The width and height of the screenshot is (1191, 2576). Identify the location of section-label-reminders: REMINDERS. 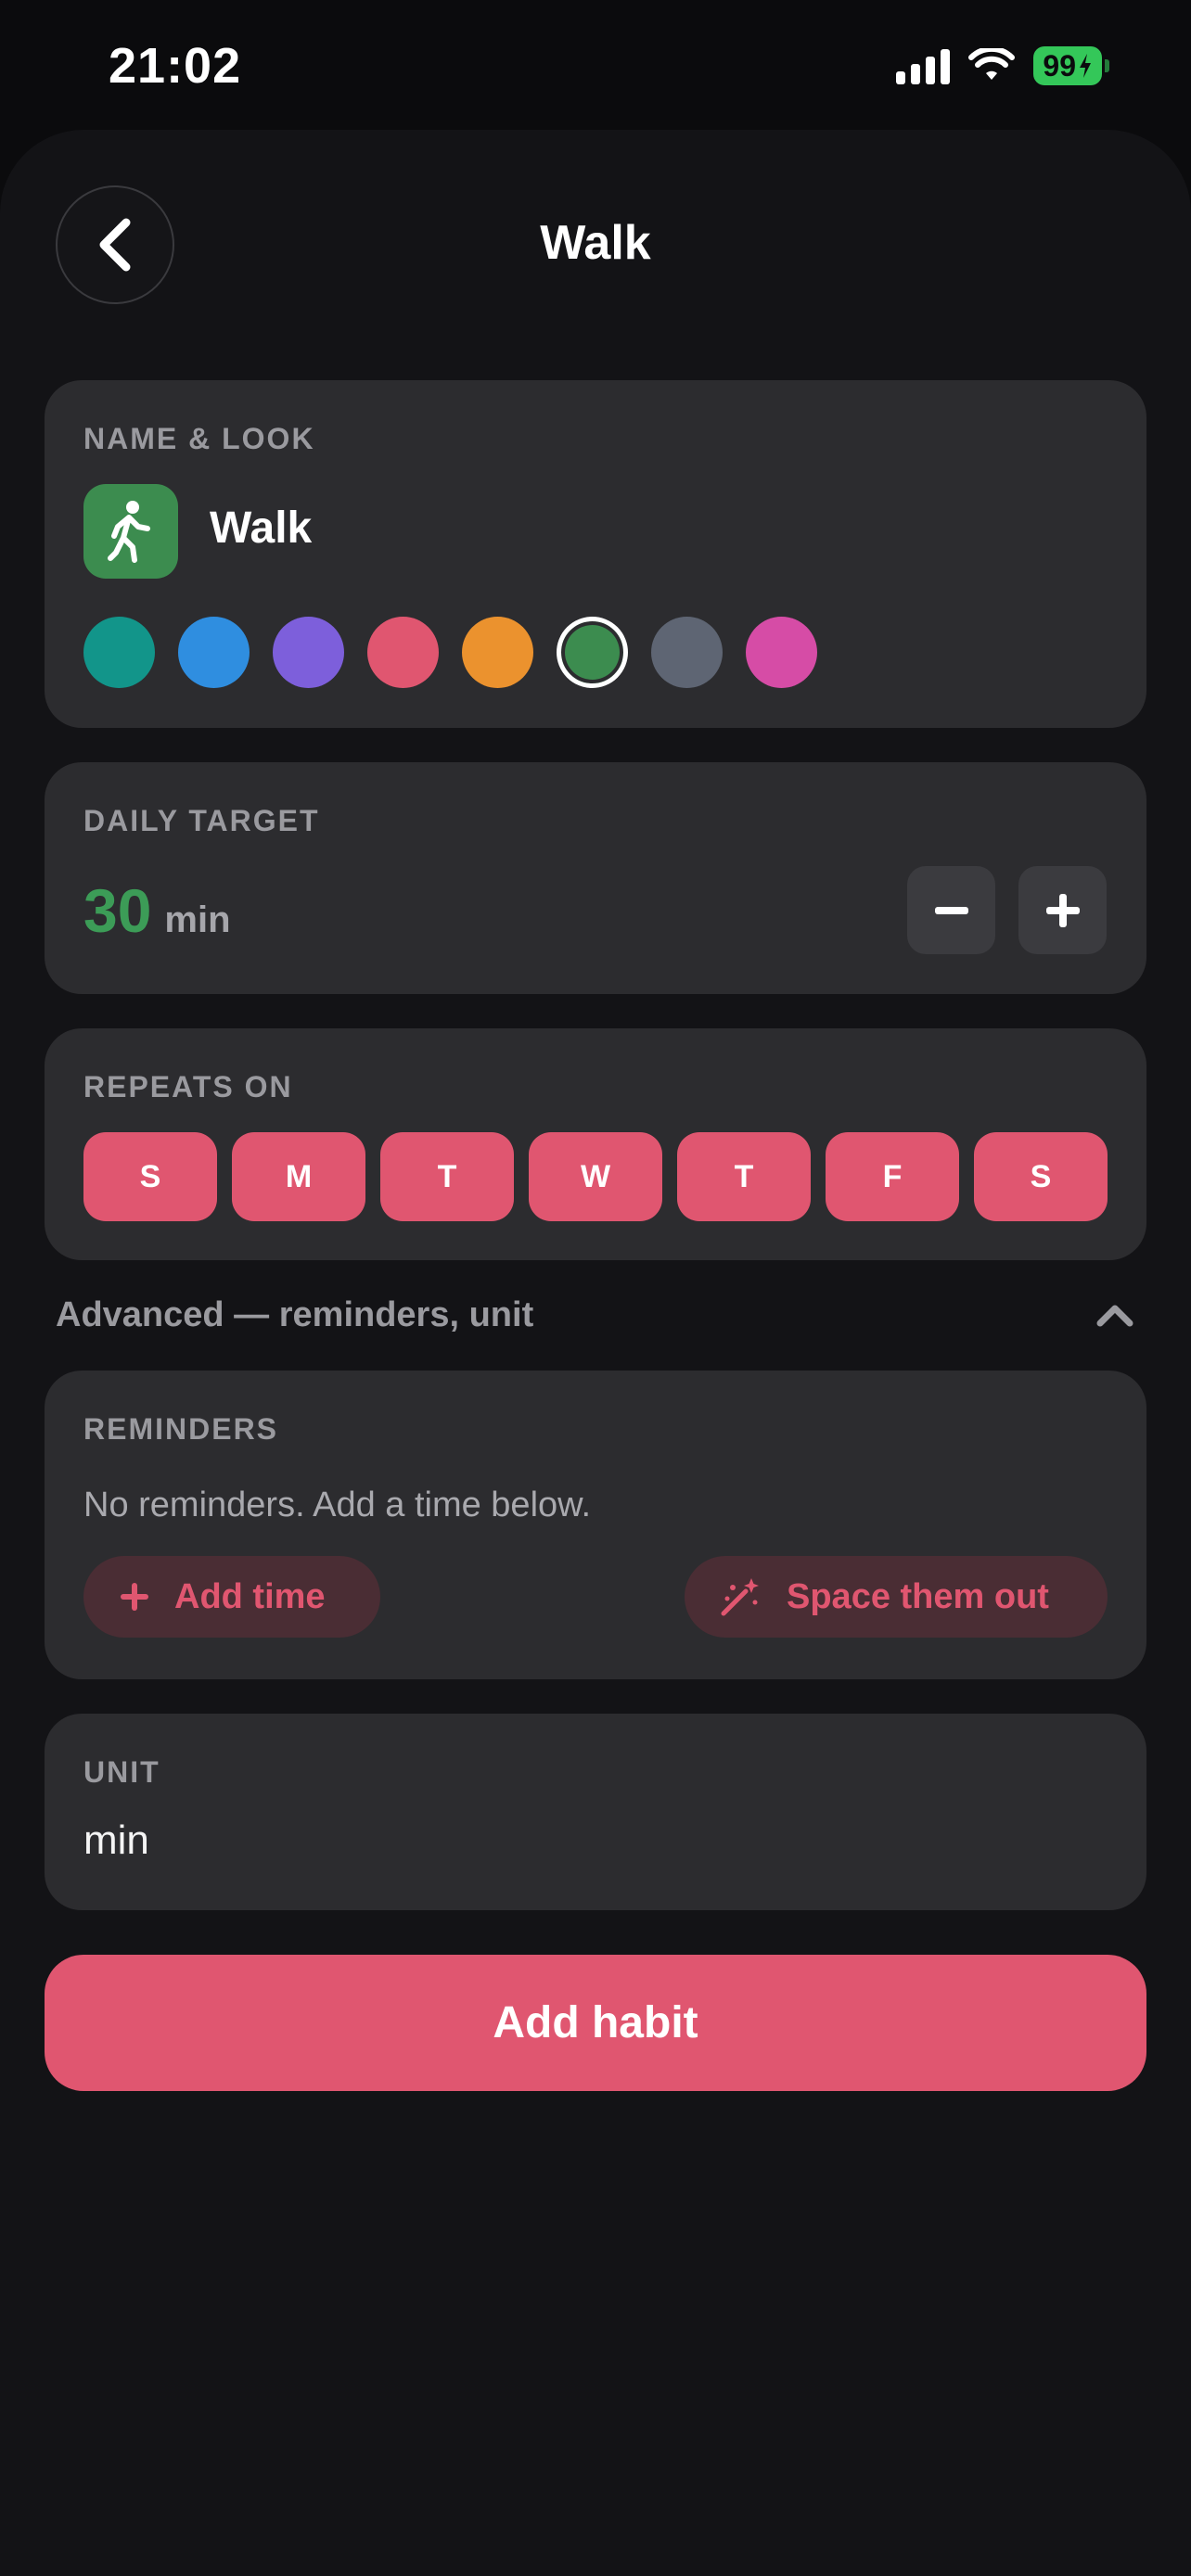
(181, 1429).